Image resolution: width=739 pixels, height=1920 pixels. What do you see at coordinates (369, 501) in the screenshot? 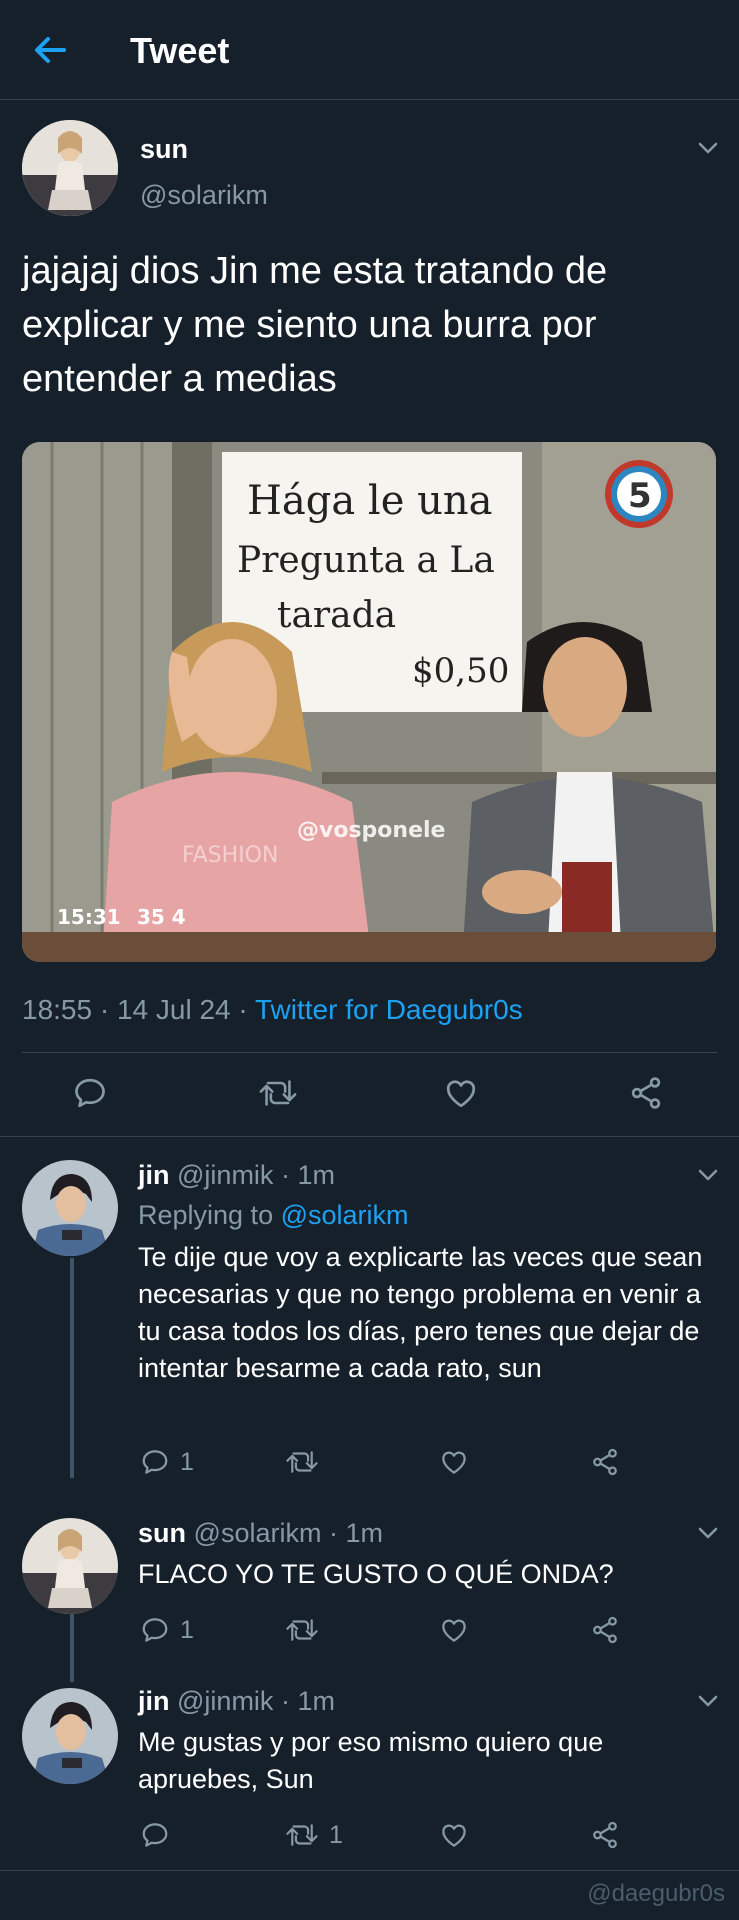
I see `sign-text-1: Hága le una` at bounding box center [369, 501].